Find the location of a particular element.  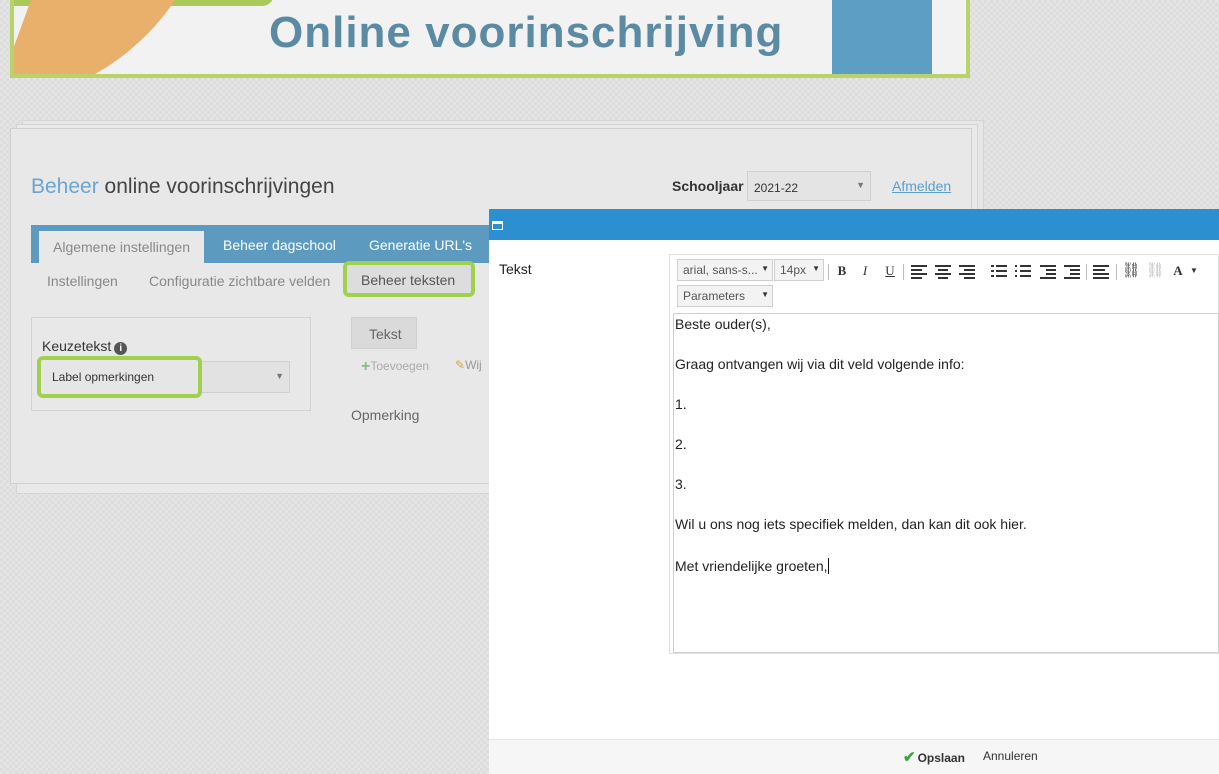

editor-line: Beste ouder(s), is located at coordinates (723, 324).